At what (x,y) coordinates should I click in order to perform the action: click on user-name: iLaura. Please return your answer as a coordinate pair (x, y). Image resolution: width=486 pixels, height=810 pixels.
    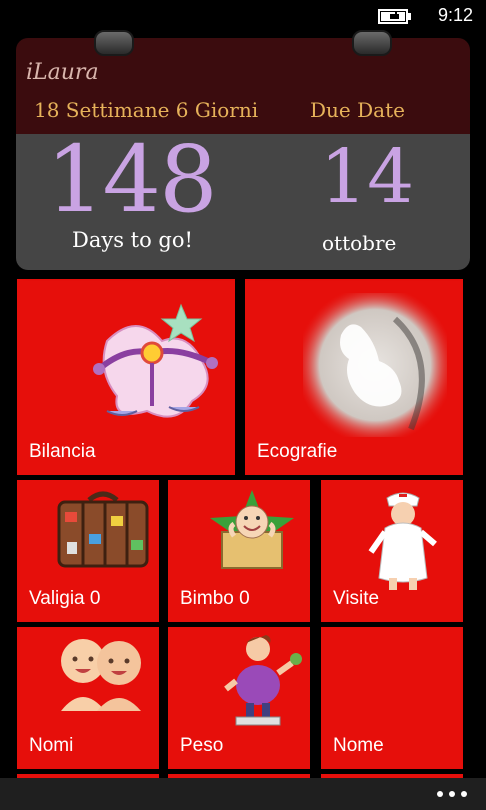
    Looking at the image, I should click on (62, 72).